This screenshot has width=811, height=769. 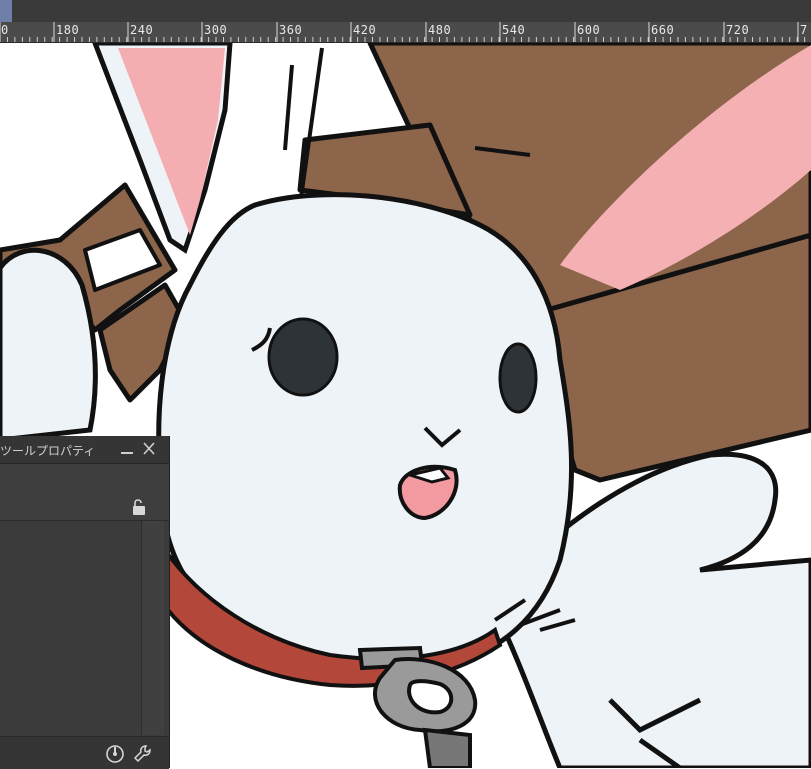 I want to click on ruler-label: 180, so click(x=68, y=30).